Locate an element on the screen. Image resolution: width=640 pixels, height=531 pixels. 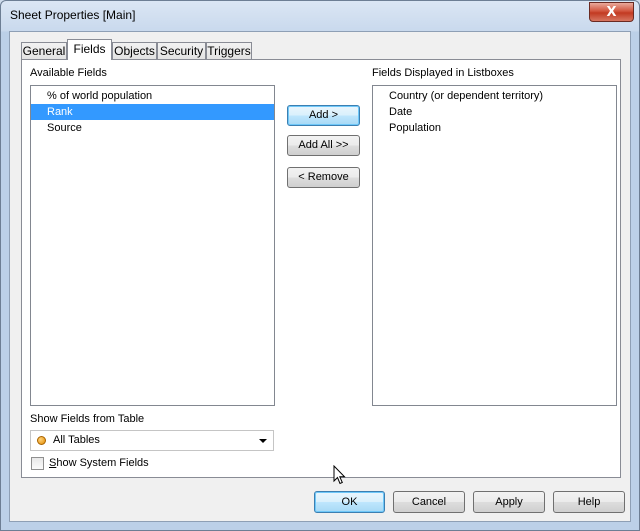
list-item-selected: Rank is located at coordinates (152, 112).